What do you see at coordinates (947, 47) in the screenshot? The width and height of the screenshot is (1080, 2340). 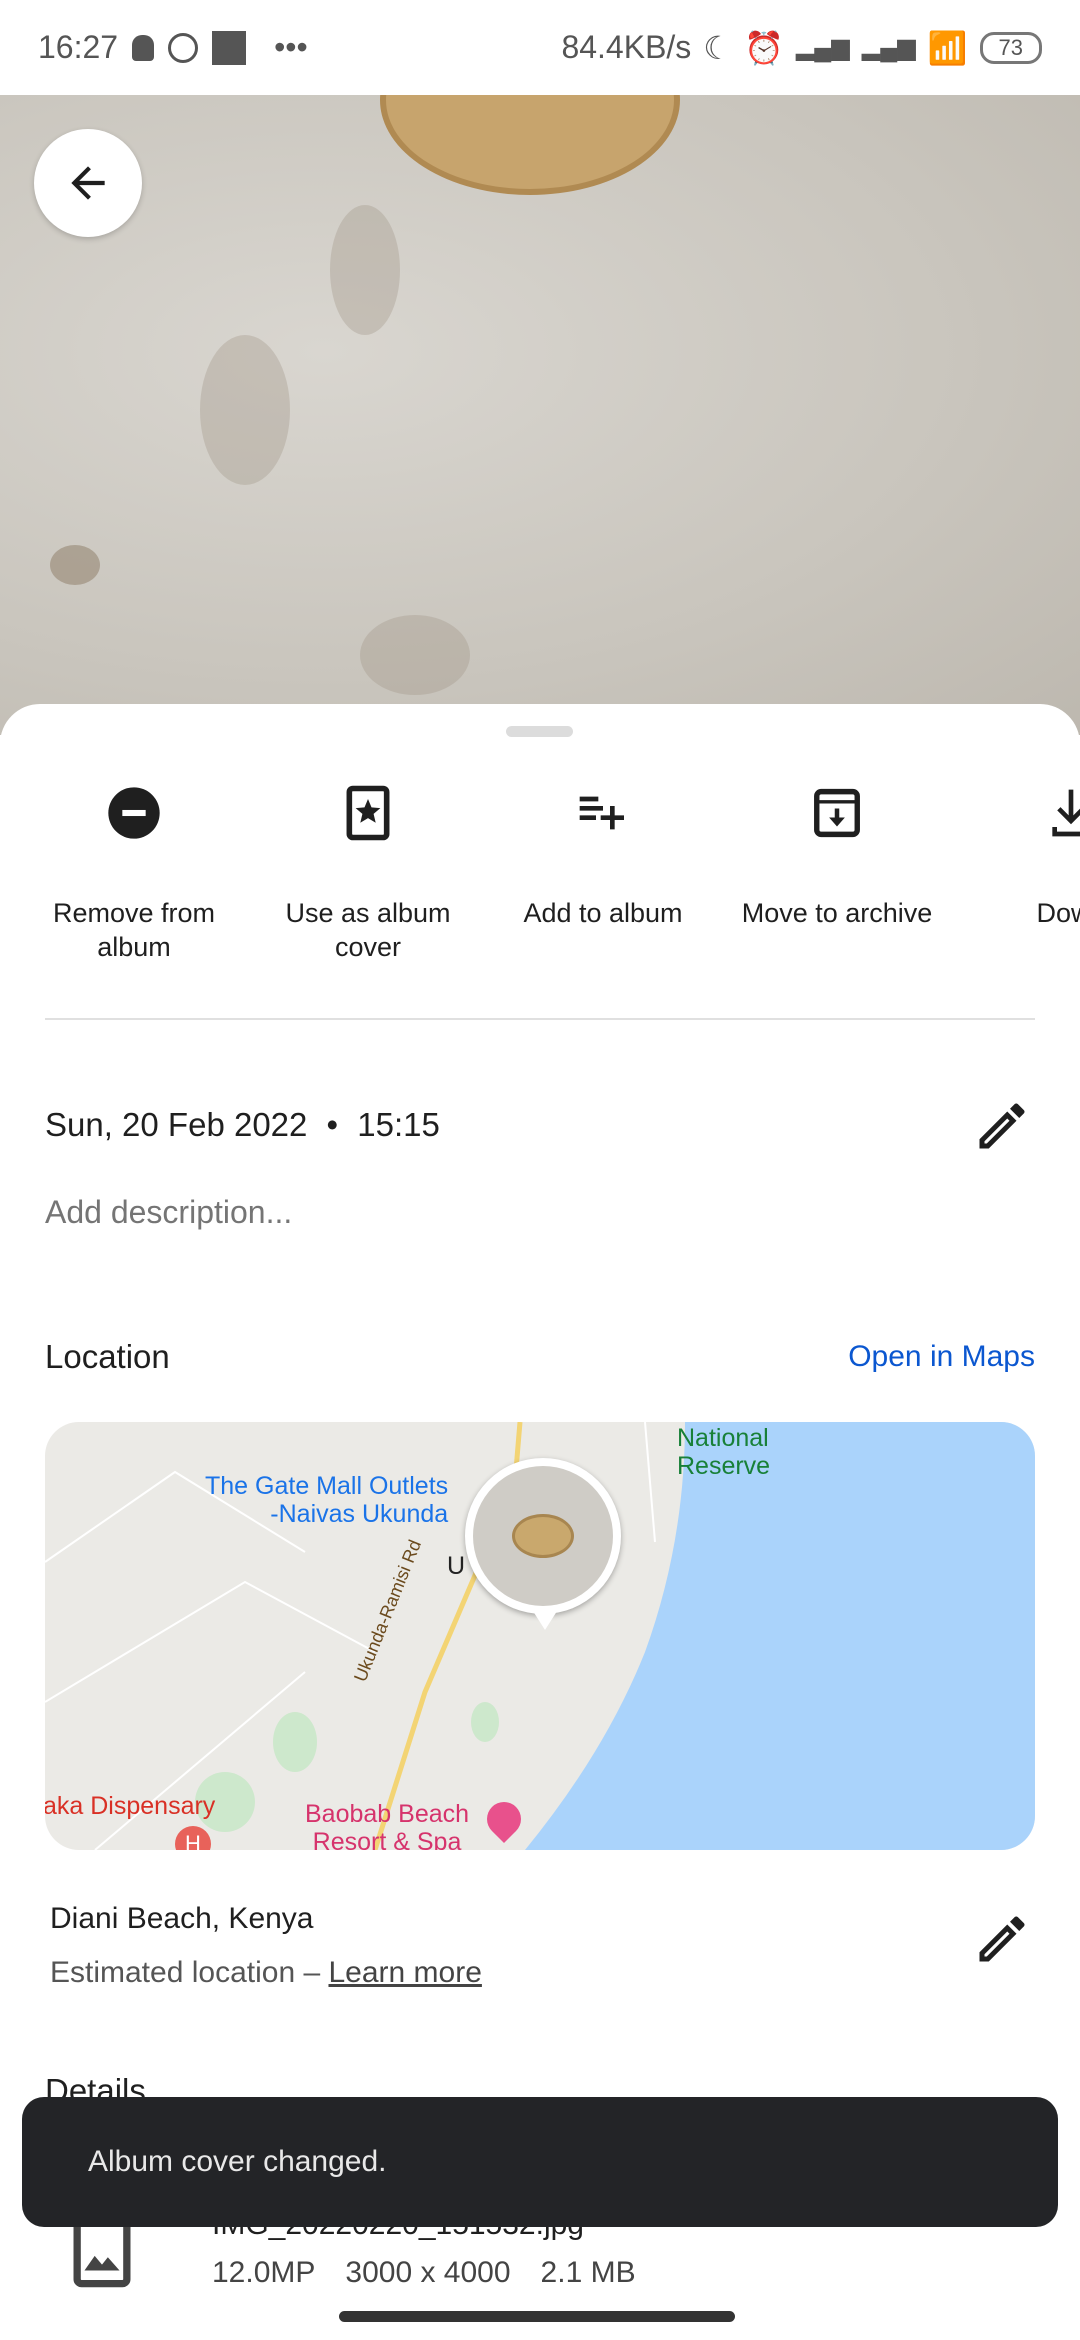 I see `wifi-icon: 📶` at bounding box center [947, 47].